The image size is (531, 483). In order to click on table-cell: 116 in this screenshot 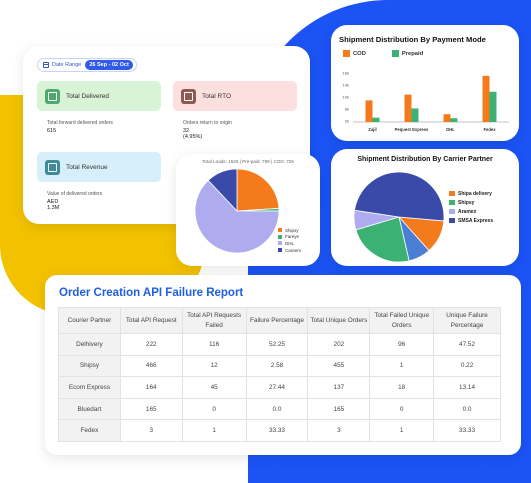, I will do `click(214, 344)`.